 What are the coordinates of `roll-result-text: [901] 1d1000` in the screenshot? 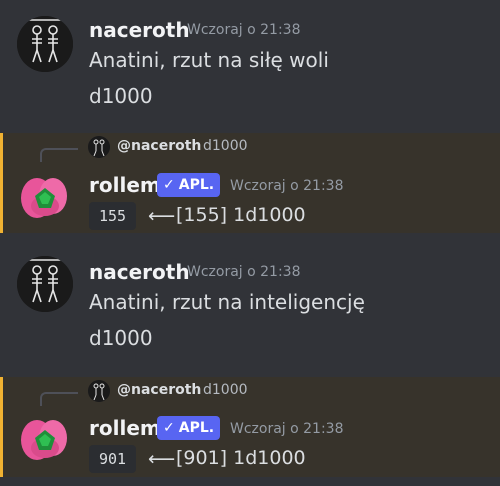 It's located at (241, 458).